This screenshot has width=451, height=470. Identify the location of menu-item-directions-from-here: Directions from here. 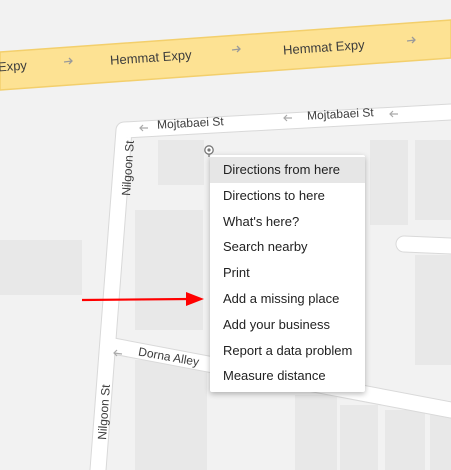
(287, 170).